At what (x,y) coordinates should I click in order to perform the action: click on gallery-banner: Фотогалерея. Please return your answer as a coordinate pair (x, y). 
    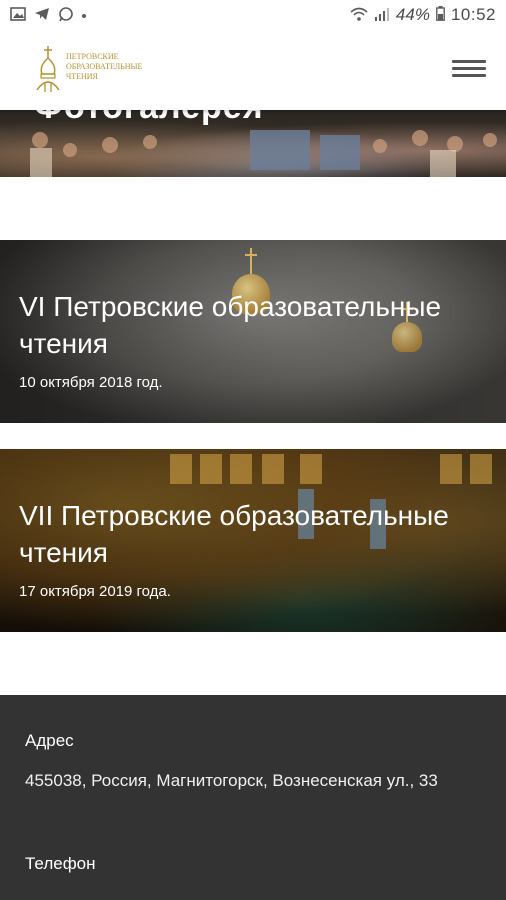
    Looking at the image, I should click on (253, 143).